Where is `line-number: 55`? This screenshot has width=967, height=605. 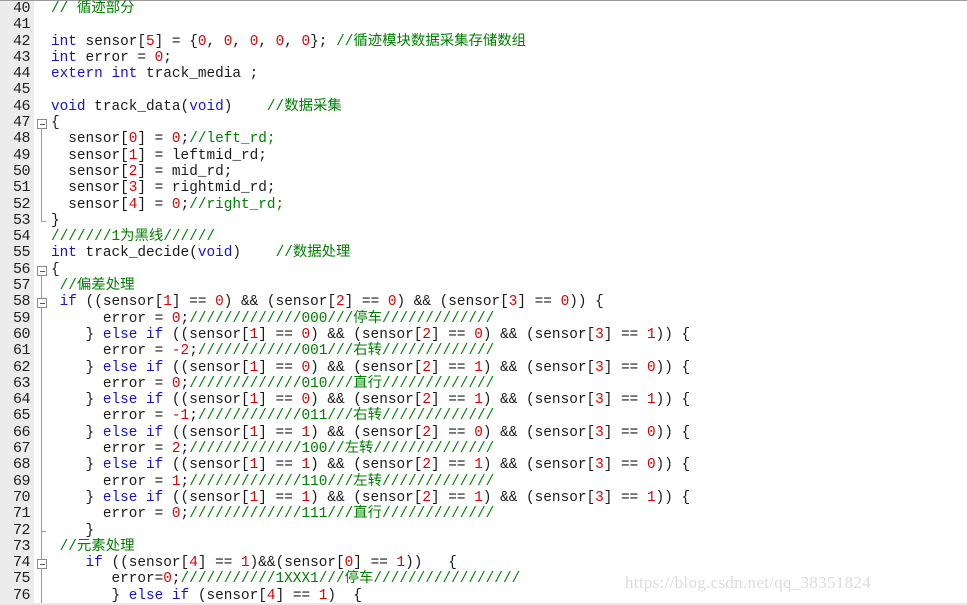
line-number: 55 is located at coordinates (21, 253).